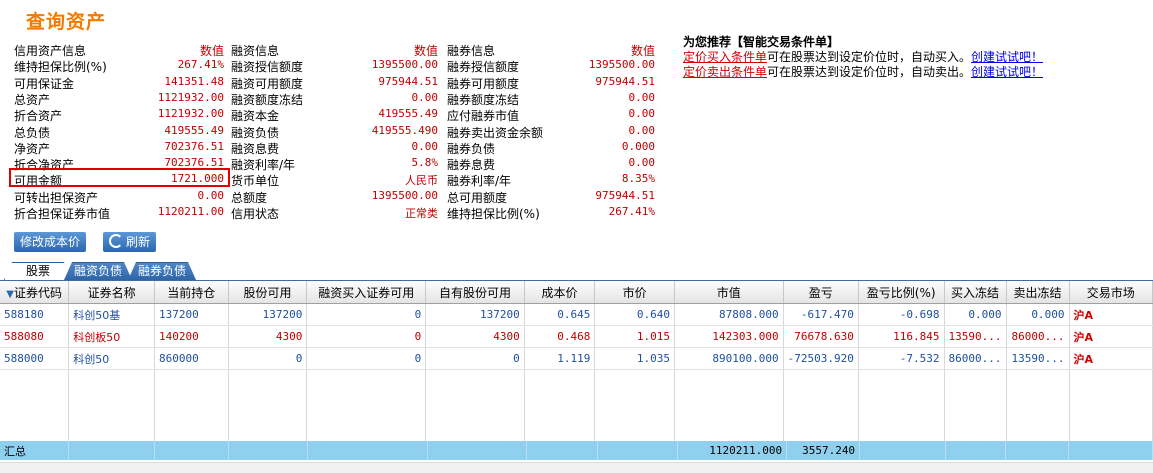  What do you see at coordinates (162, 271) in the screenshot?
I see `tab-short-debt: 融券负债` at bounding box center [162, 271].